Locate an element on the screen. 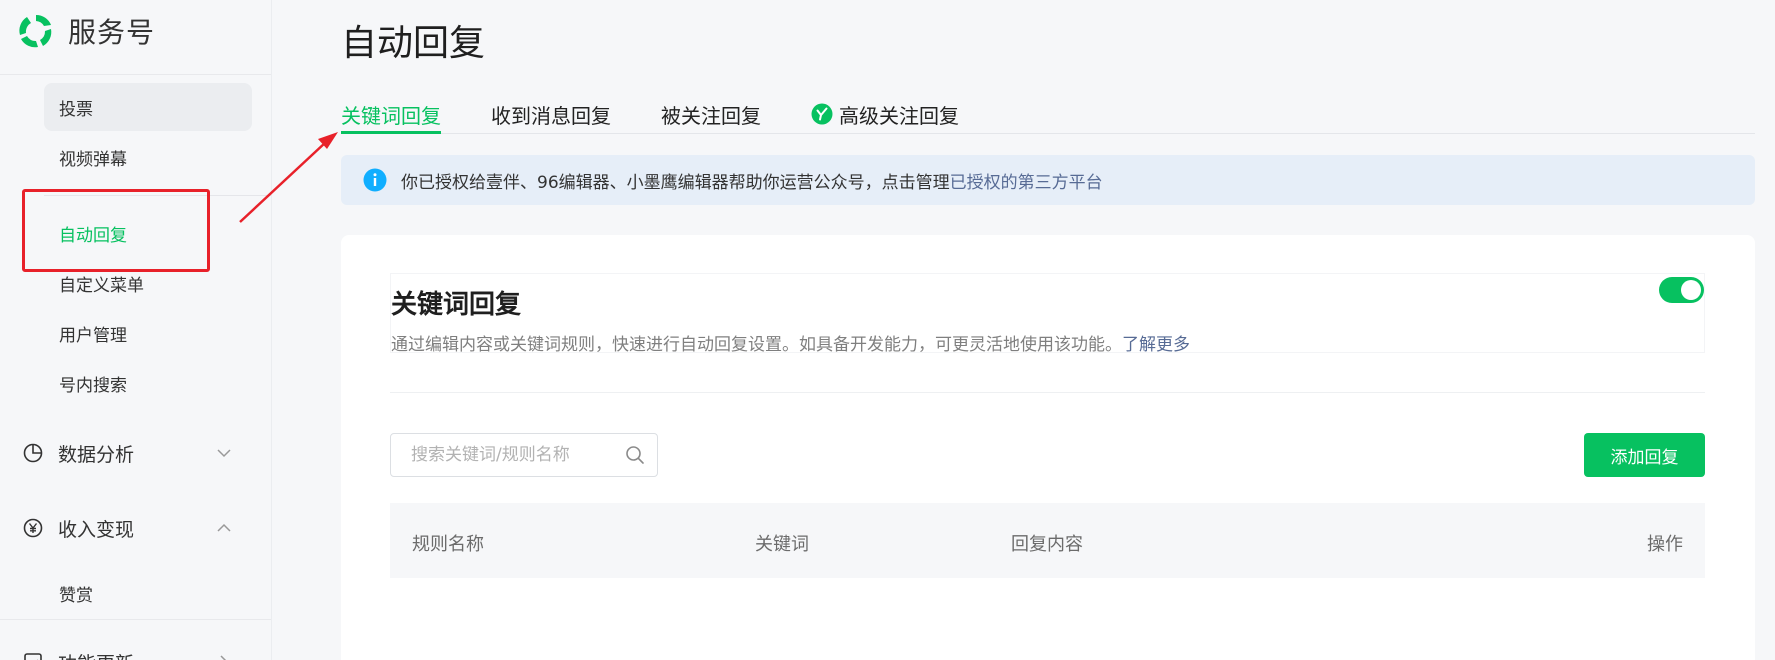  column-header-keyword: 关键词 is located at coordinates (782, 544).